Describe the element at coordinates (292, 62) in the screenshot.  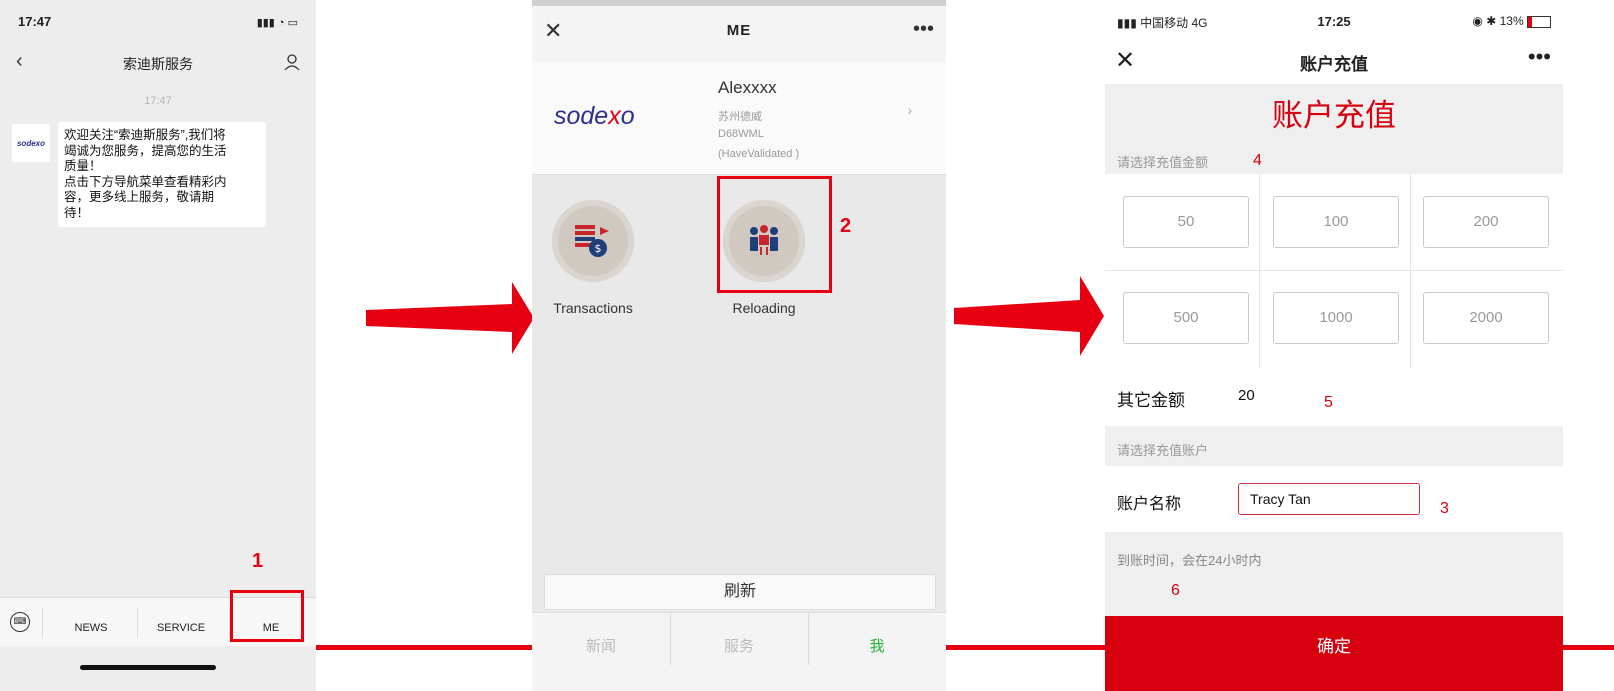
I see `profile-icon` at that location.